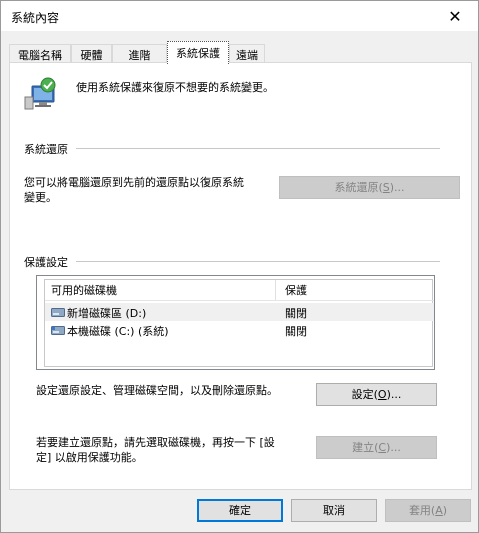 The width and height of the screenshot is (479, 533). I want to click on close-button: ✕, so click(455, 16).